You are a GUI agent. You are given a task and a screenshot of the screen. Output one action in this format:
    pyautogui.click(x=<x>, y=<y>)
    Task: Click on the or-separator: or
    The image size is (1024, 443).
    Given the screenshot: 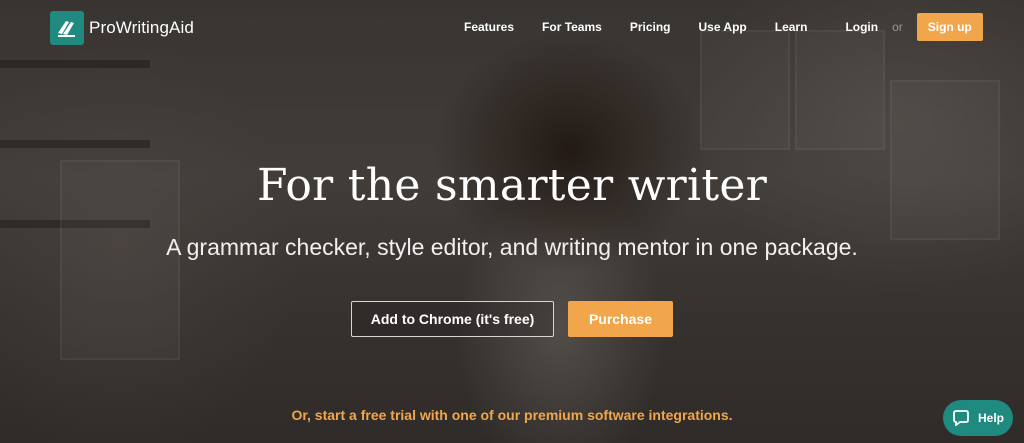 What is the action you would take?
    pyautogui.click(x=897, y=27)
    